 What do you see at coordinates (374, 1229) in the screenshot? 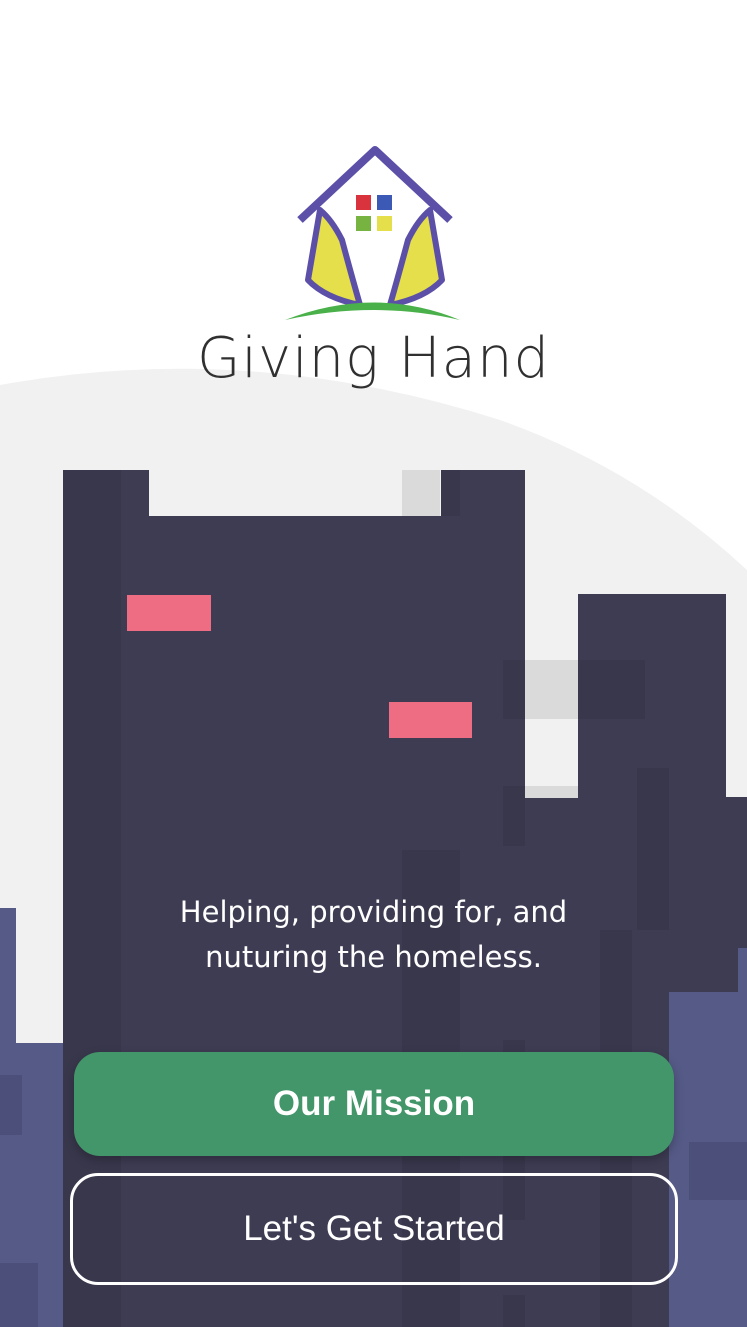
I see `get-started-button: Let's Get Started` at bounding box center [374, 1229].